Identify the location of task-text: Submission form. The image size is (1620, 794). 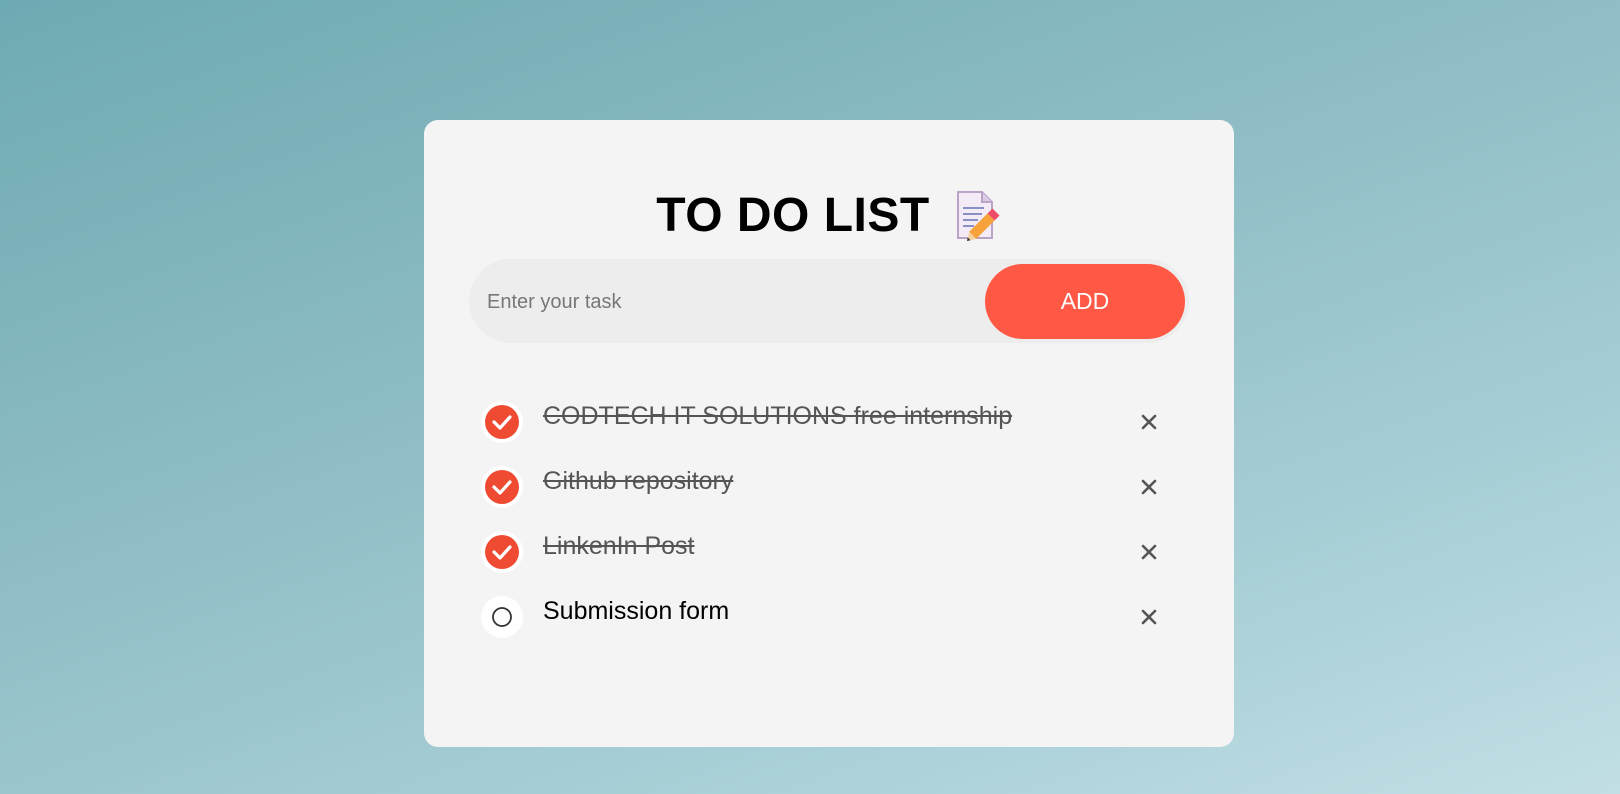
(636, 611).